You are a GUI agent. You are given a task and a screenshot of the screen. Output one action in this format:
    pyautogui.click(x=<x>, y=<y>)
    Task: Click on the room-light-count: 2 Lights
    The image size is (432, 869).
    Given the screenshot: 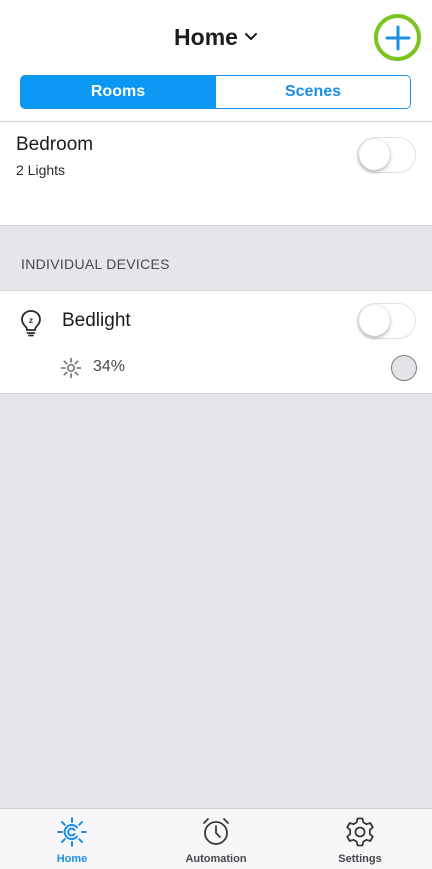 What is the action you would take?
    pyautogui.click(x=41, y=170)
    